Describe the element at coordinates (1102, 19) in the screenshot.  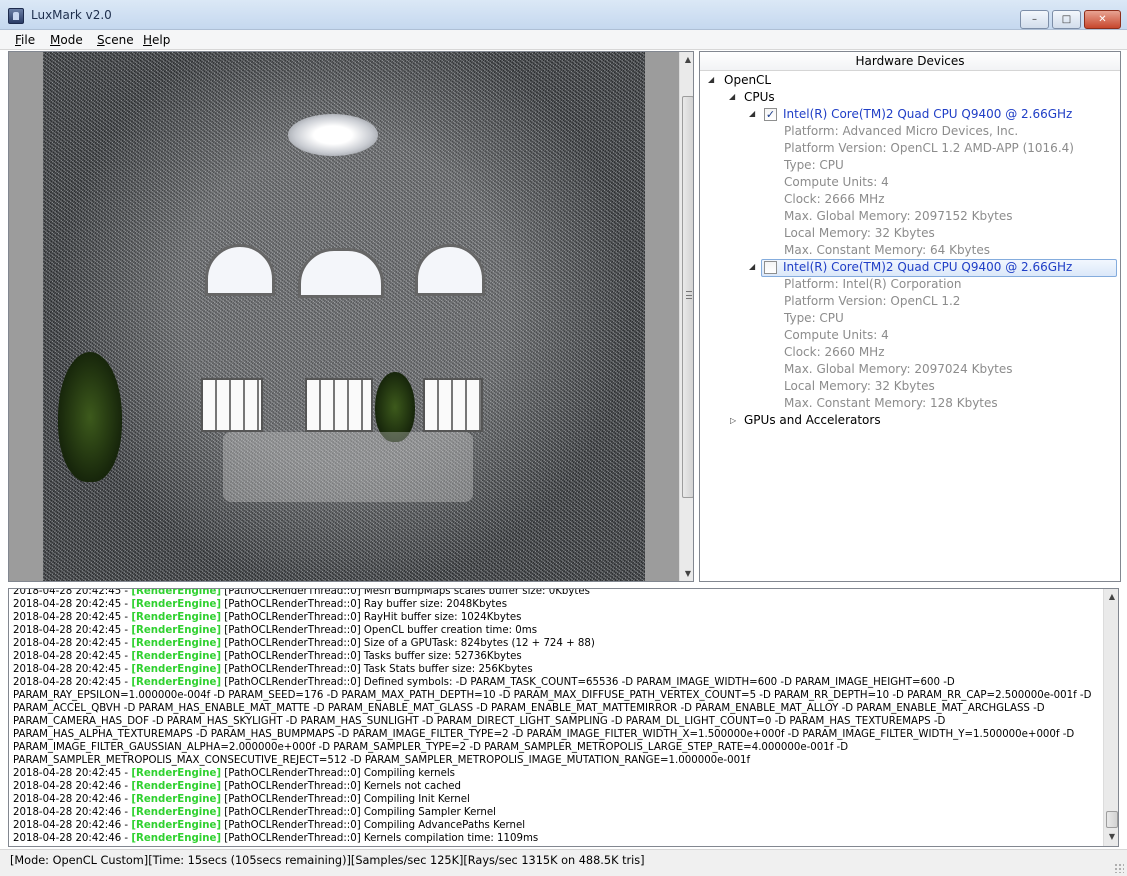
I see `close-button: ✕` at that location.